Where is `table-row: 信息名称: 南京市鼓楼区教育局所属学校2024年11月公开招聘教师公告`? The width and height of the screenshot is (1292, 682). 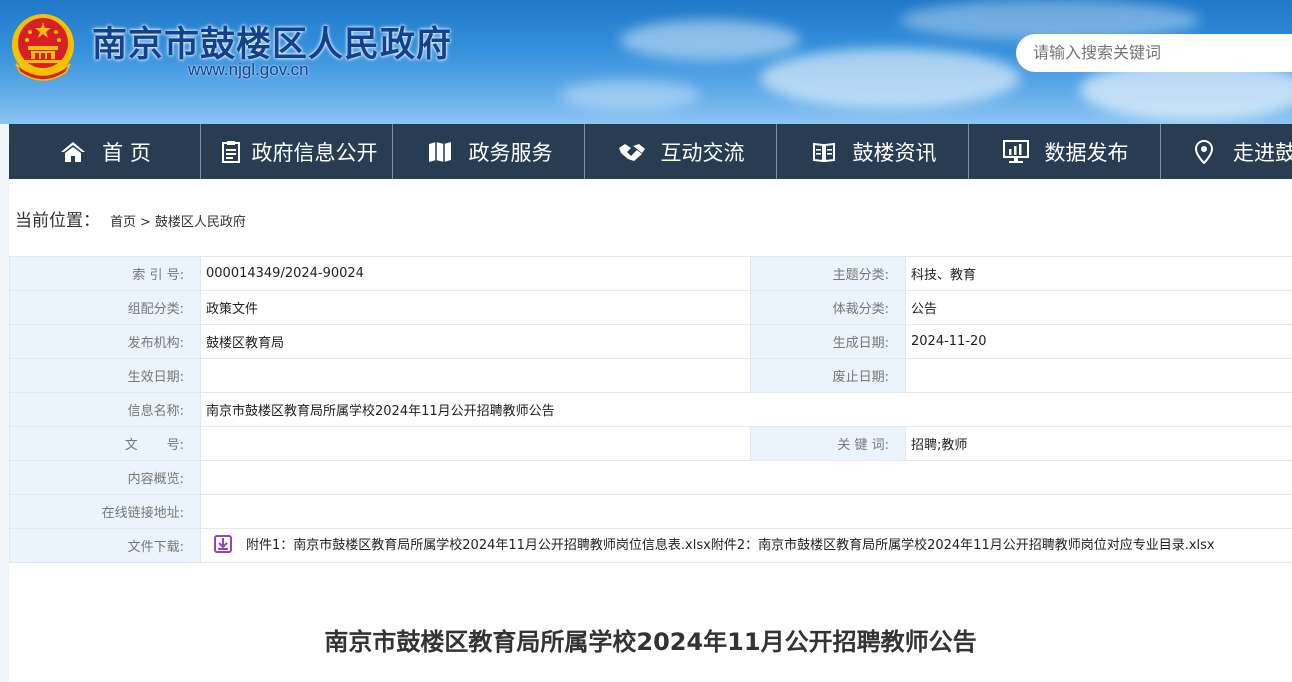
table-row: 信息名称: 南京市鼓楼区教育局所属学校2024年11月公开招聘教师公告 is located at coordinates (650, 409).